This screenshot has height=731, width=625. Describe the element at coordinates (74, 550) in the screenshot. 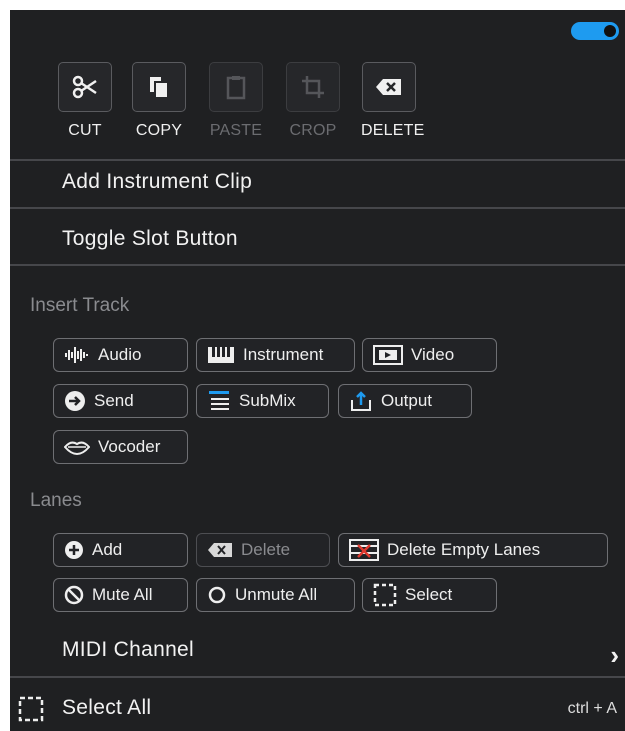

I see `plus-circle-icon` at that location.